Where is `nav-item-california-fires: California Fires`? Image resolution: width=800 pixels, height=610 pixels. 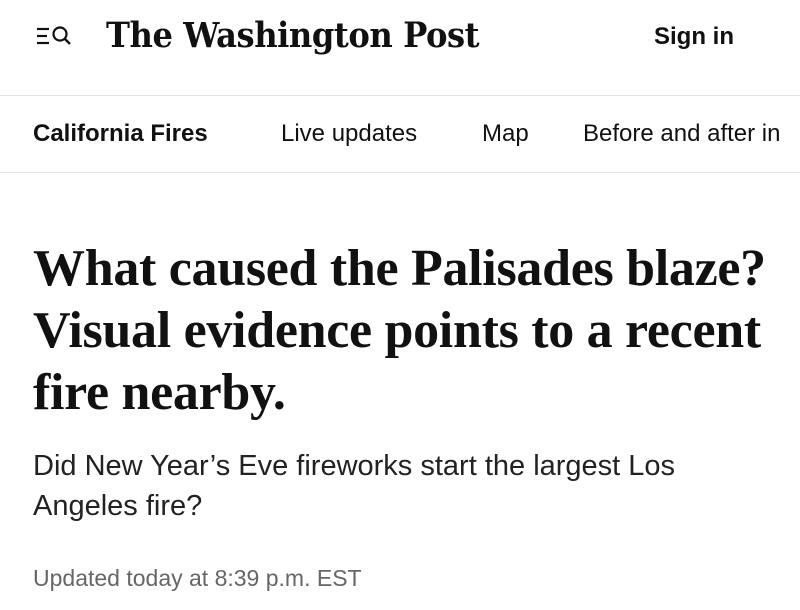 nav-item-california-fires: California Fires is located at coordinates (120, 134).